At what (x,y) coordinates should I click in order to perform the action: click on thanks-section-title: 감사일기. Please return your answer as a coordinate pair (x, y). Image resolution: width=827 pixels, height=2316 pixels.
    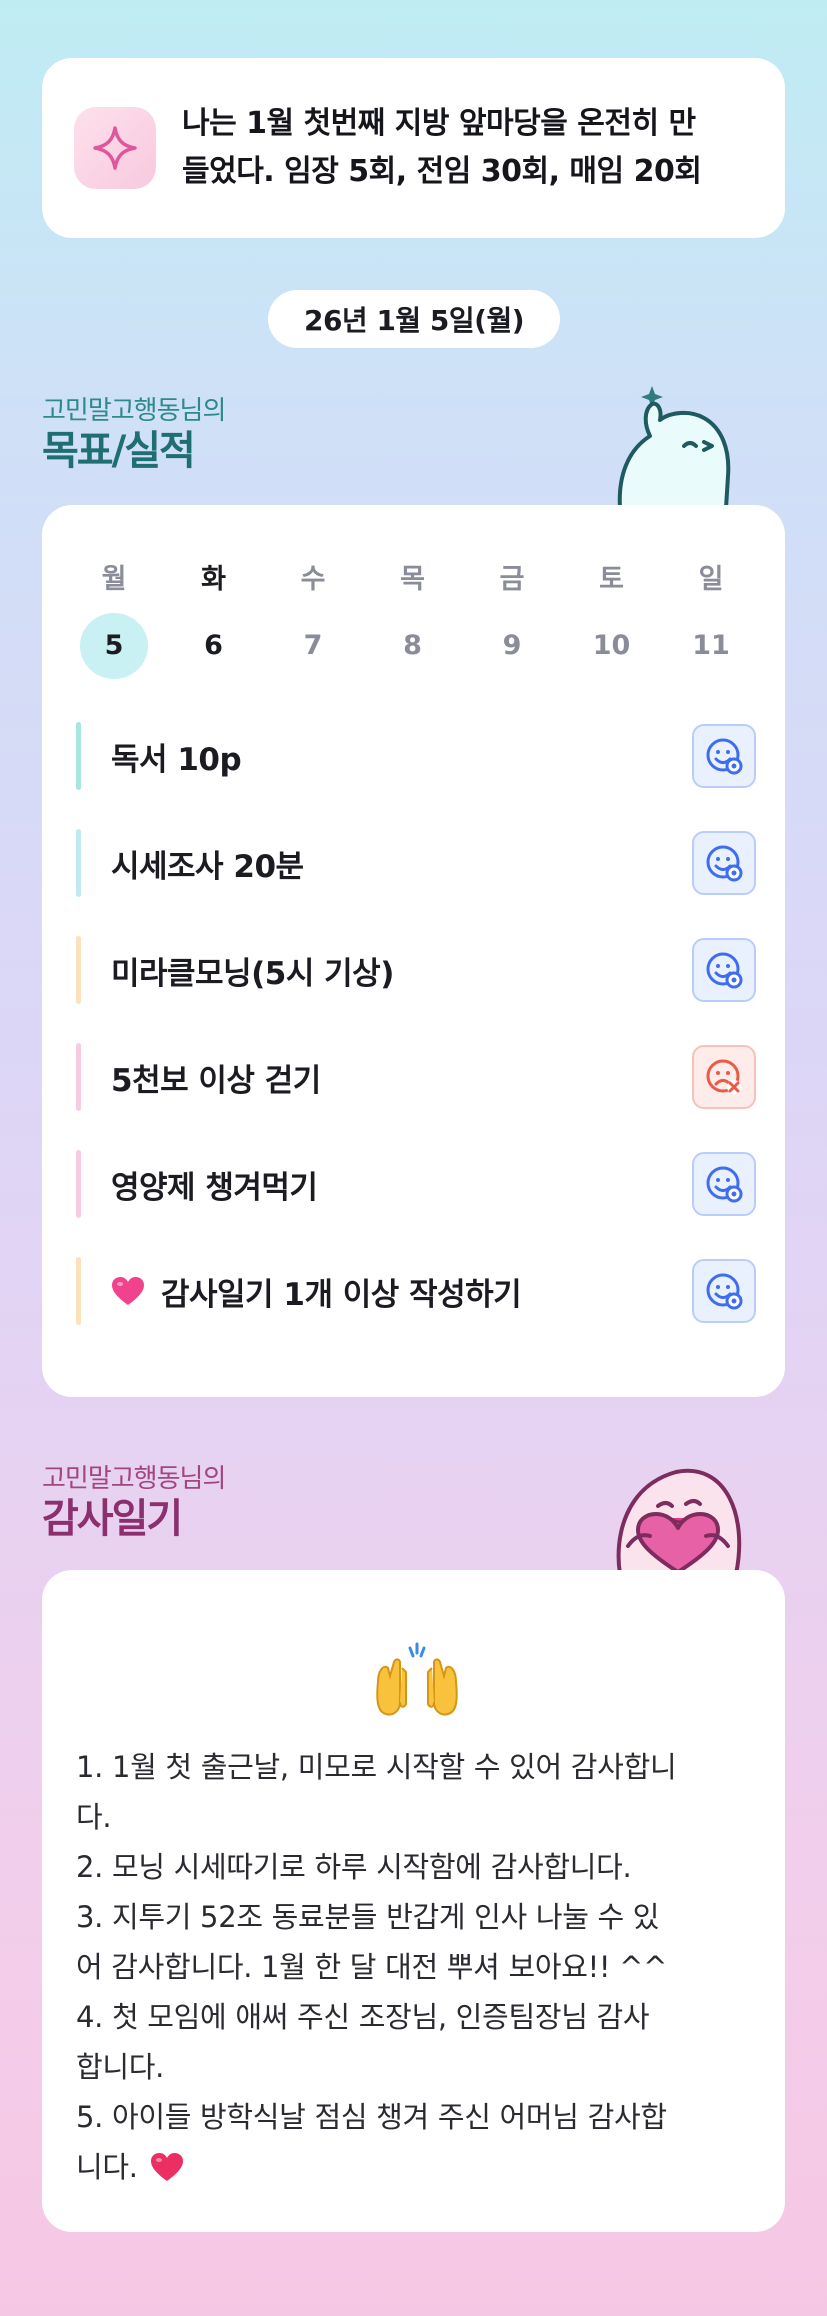
    Looking at the image, I should click on (112, 1519).